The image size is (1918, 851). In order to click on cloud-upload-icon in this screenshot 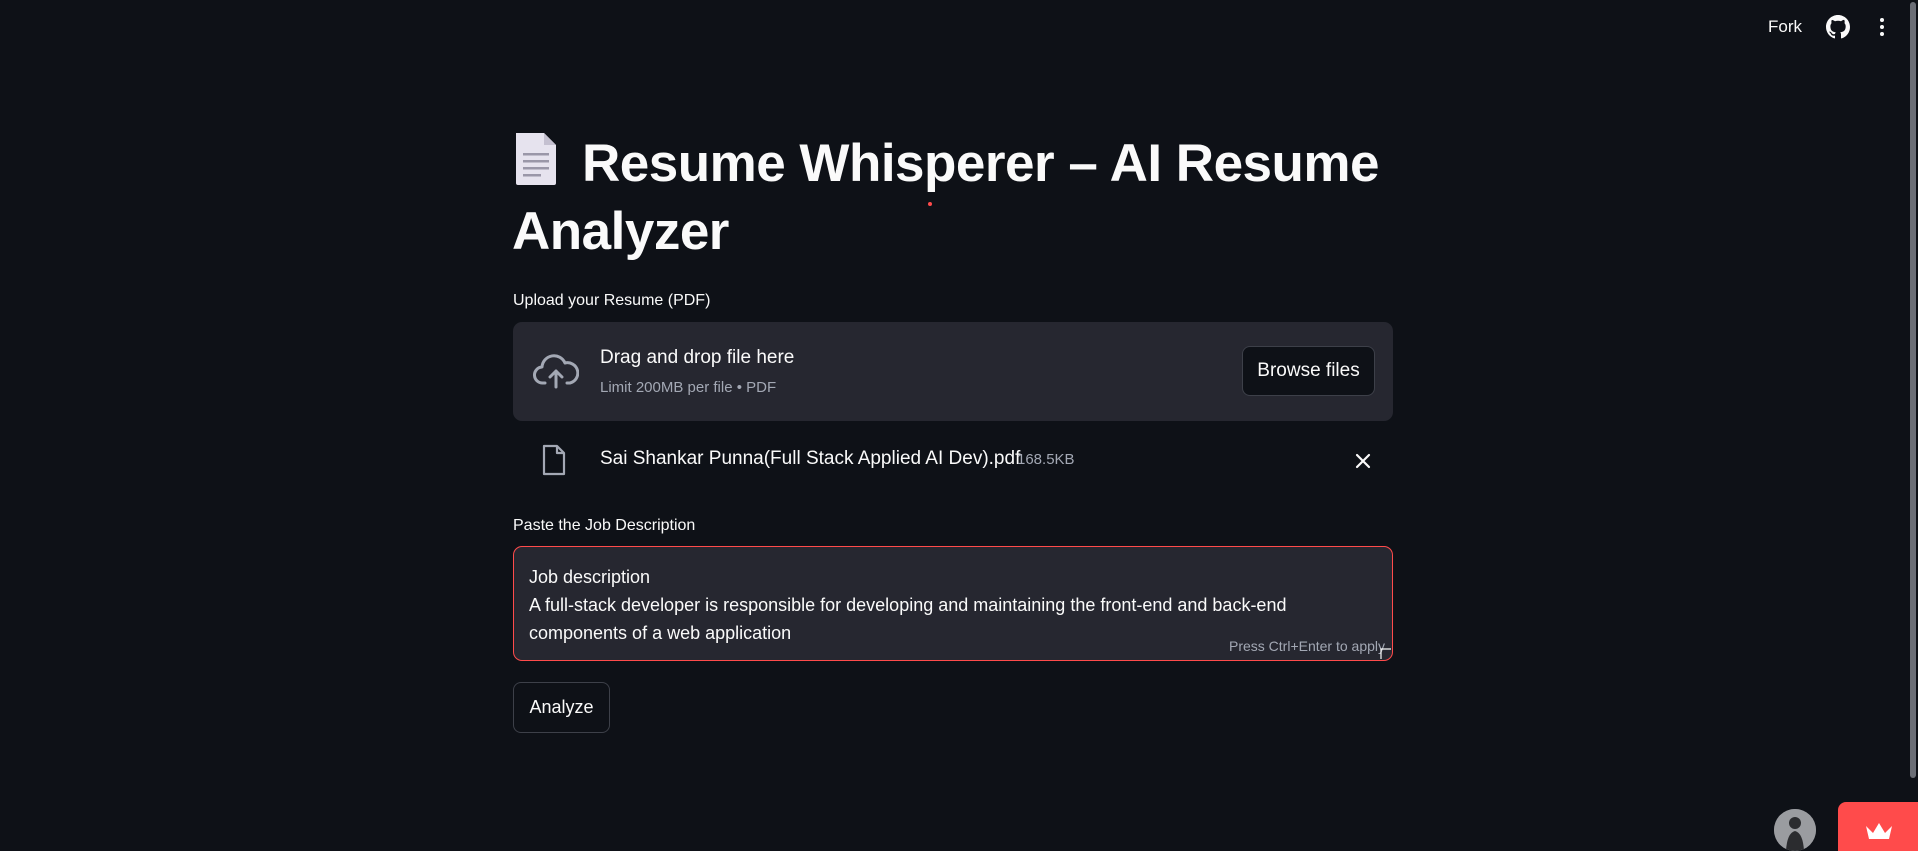, I will do `click(556, 371)`.